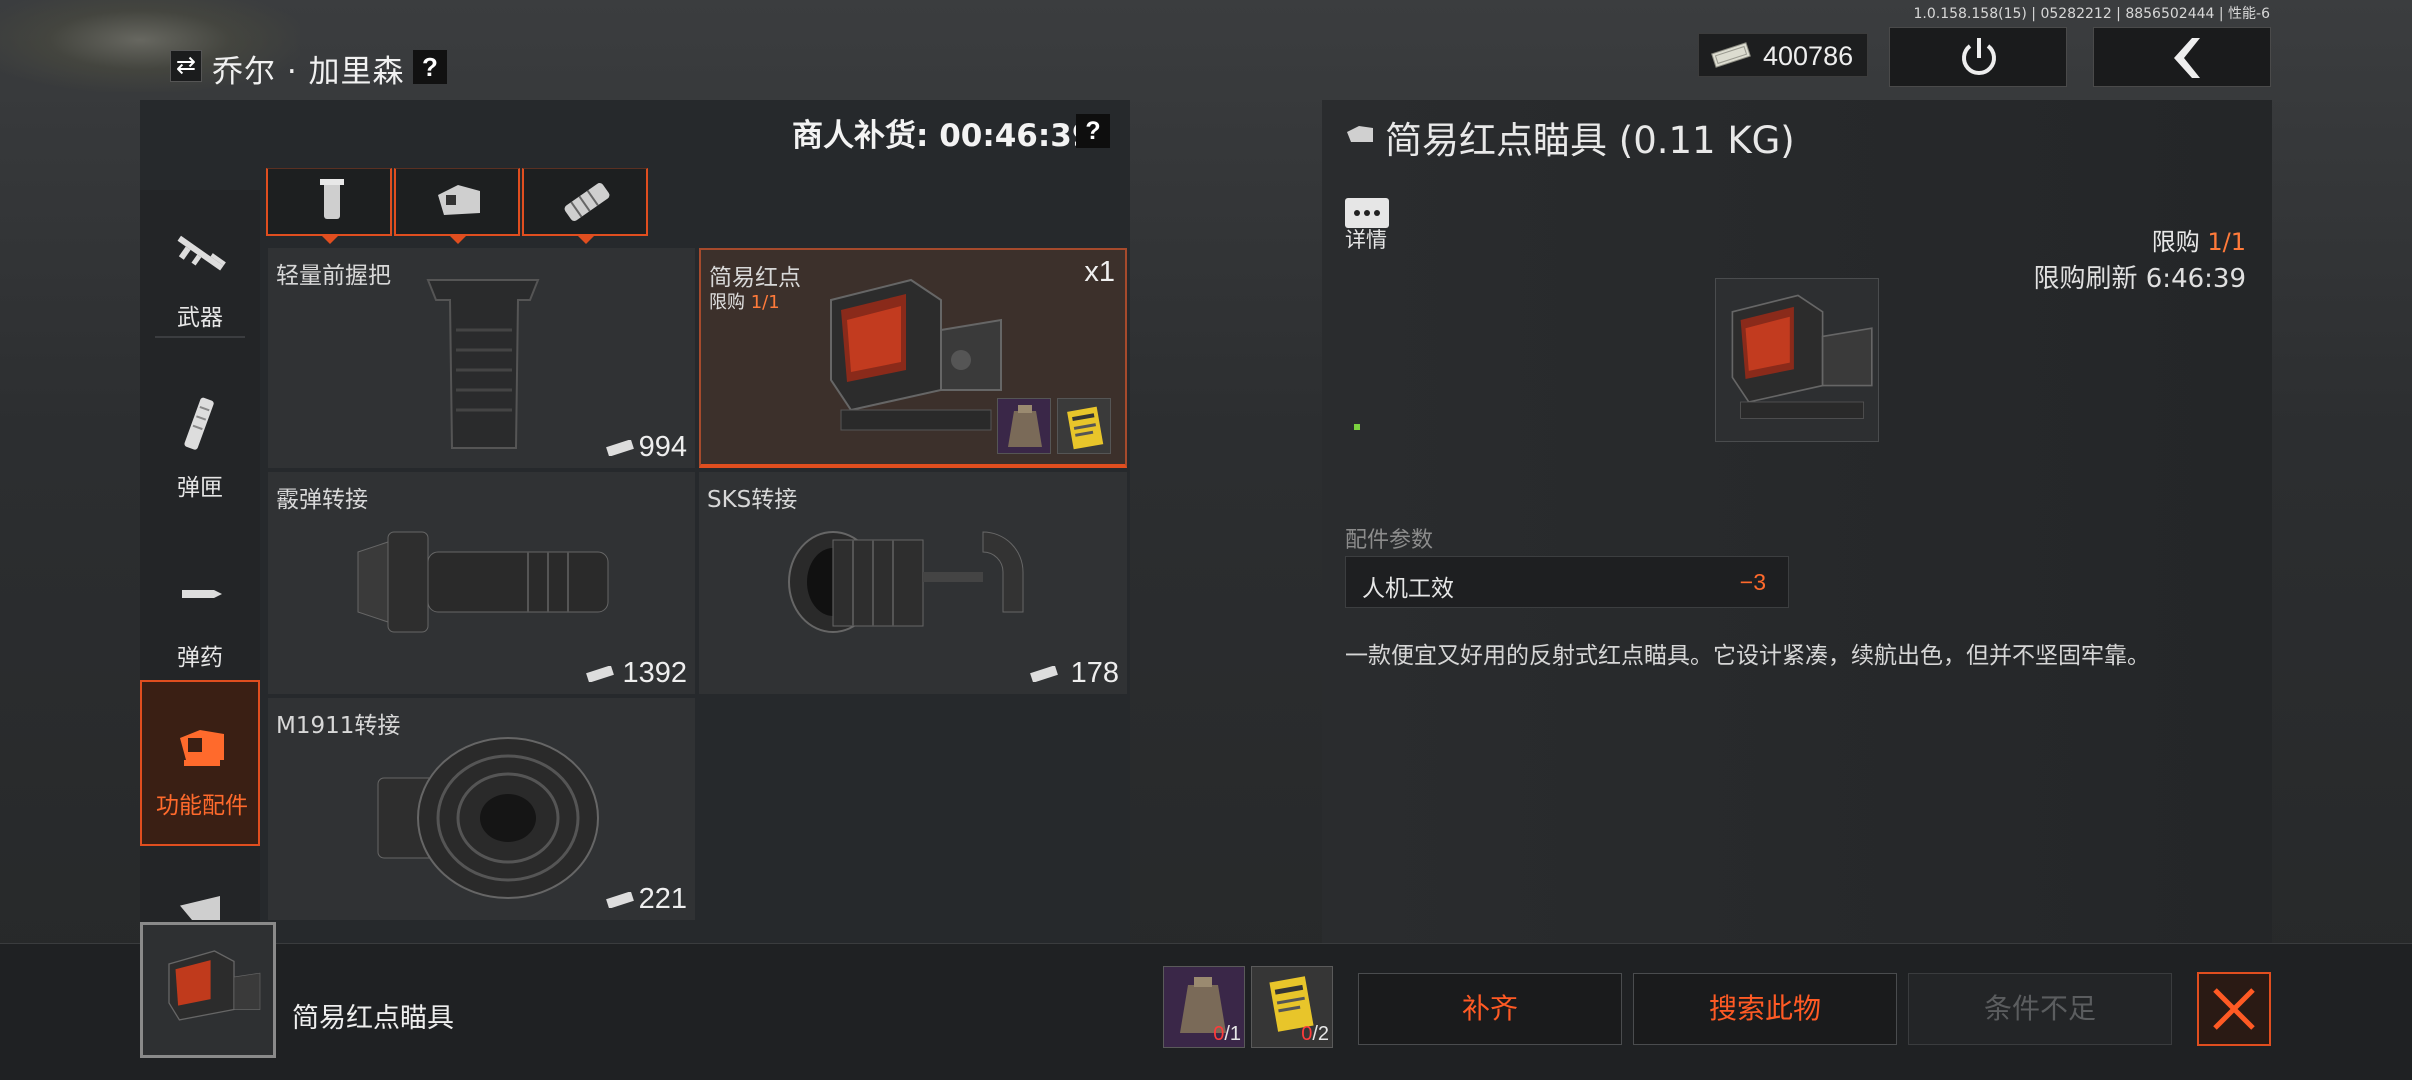  I want to click on swap-trader-icon: ⇄, so click(186, 66).